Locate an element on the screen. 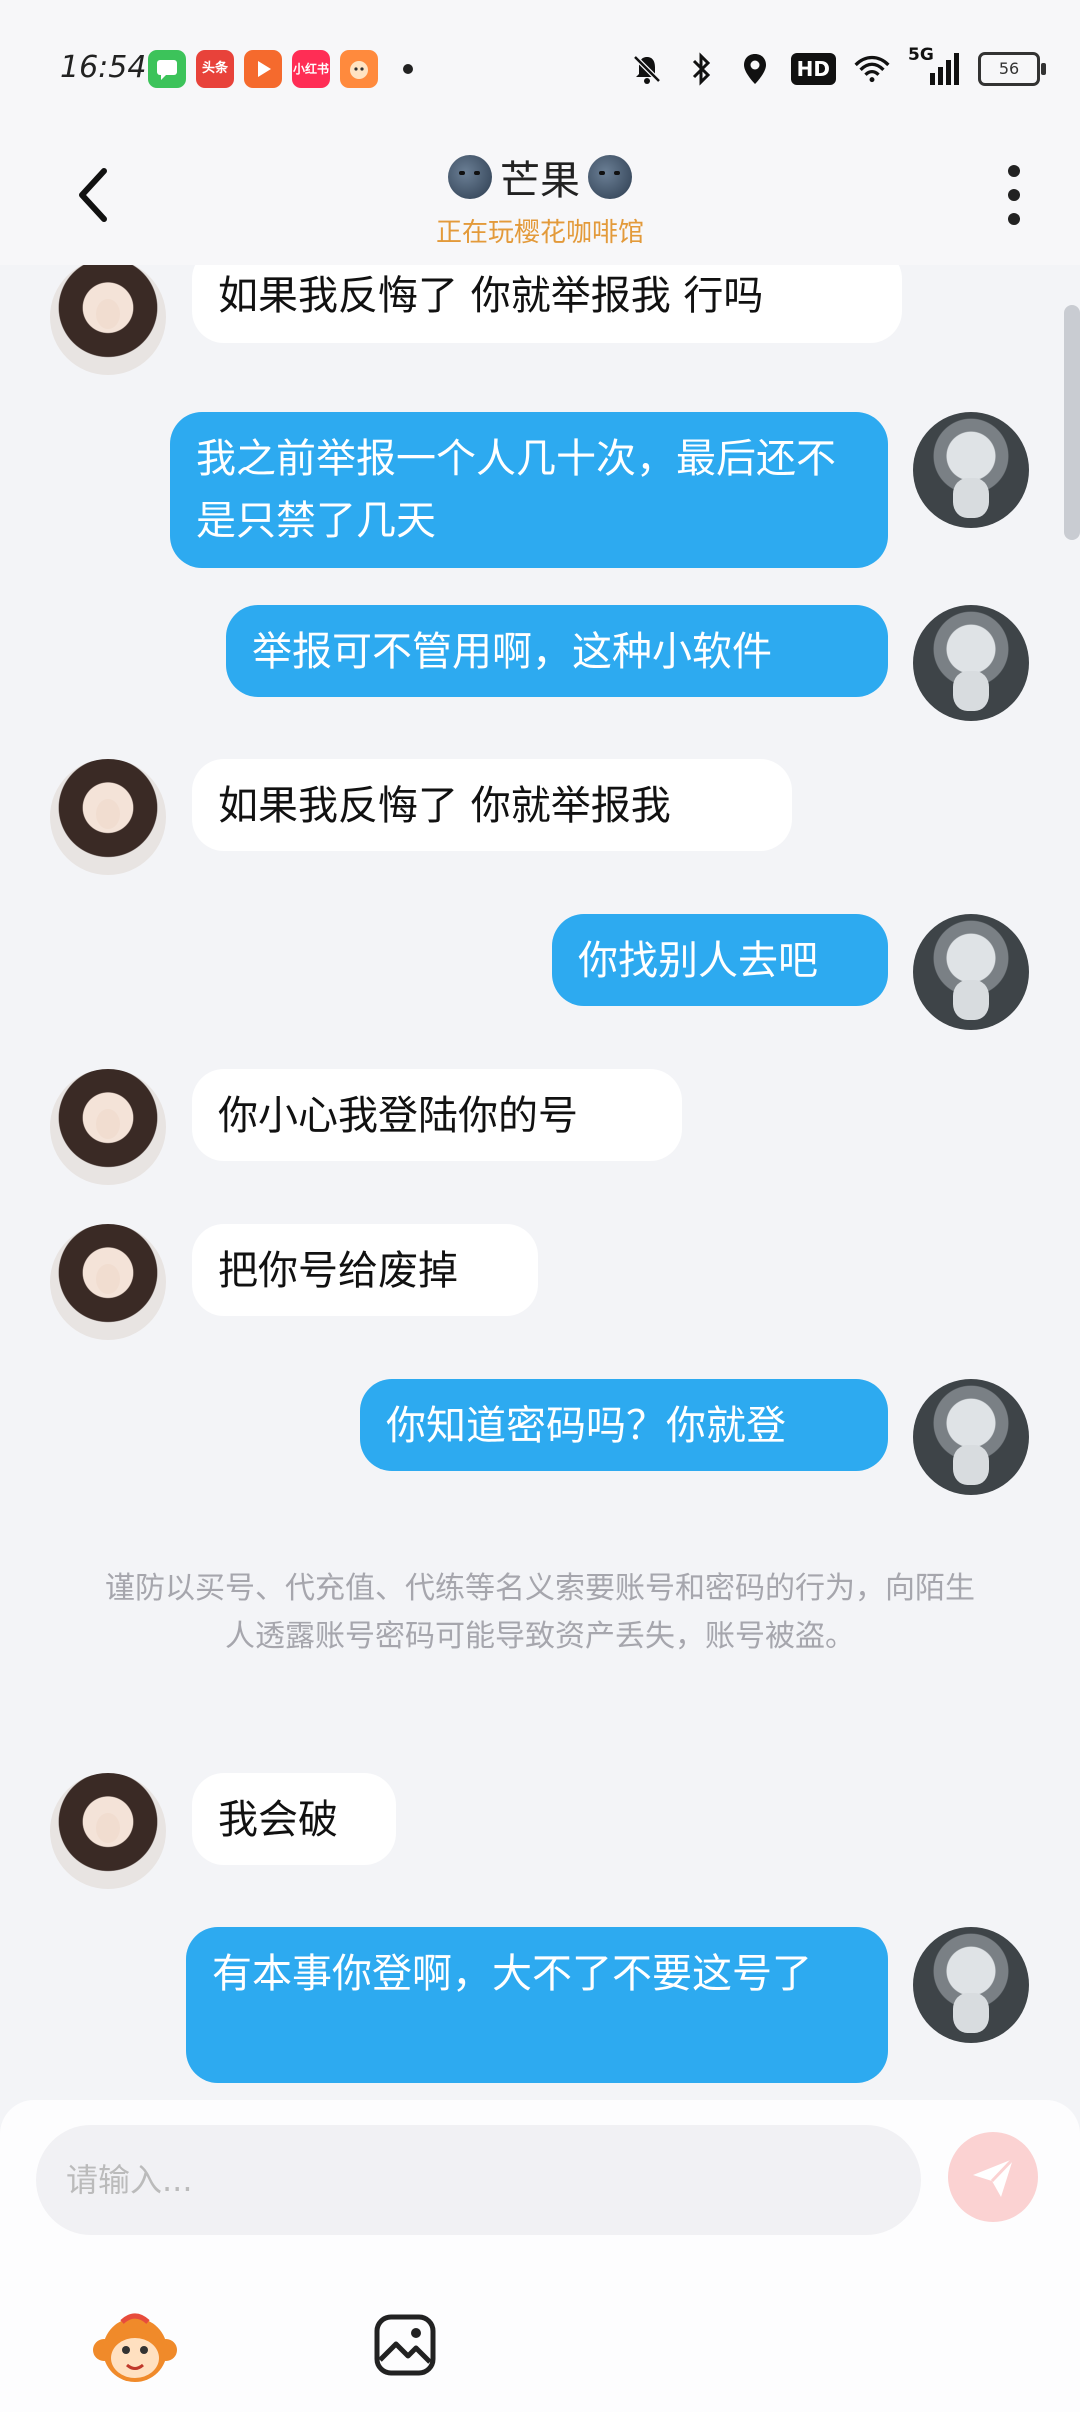 This screenshot has width=1080, height=2412. bluetooth-icon is located at coordinates (701, 69).